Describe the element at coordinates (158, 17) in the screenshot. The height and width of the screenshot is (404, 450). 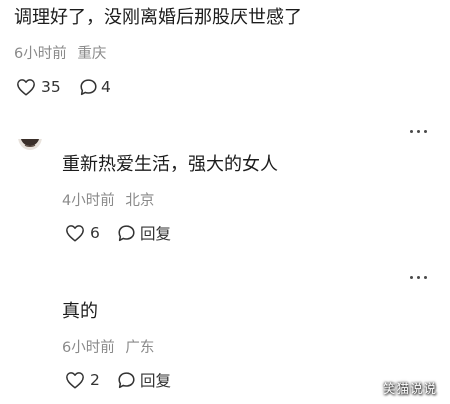
I see `post-text: 调理好了，没刚离婚后那股厌世感了` at that location.